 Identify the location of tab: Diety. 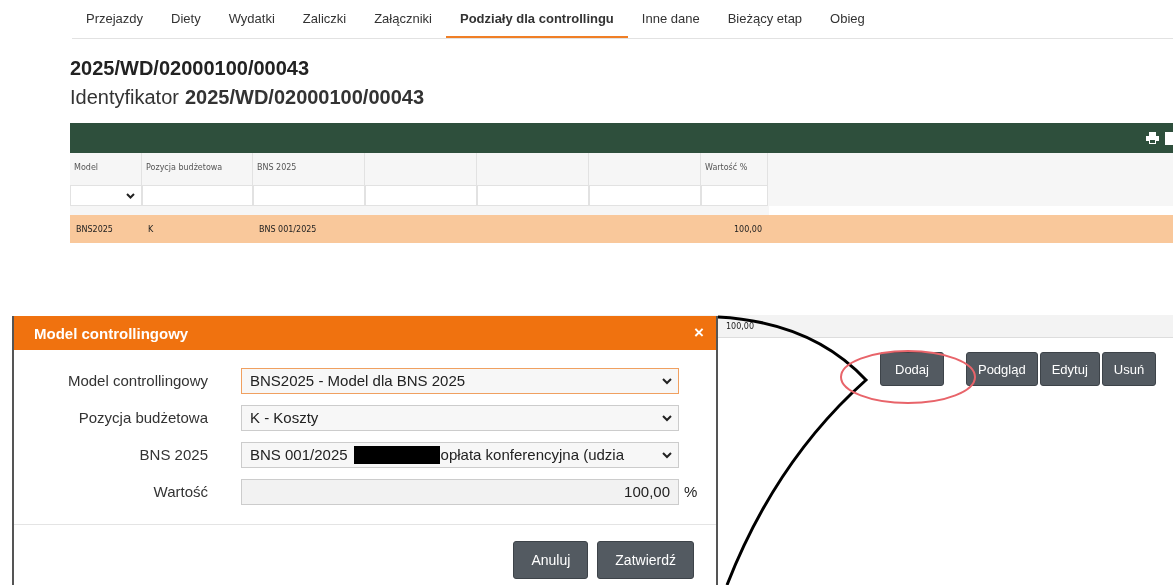
(186, 19).